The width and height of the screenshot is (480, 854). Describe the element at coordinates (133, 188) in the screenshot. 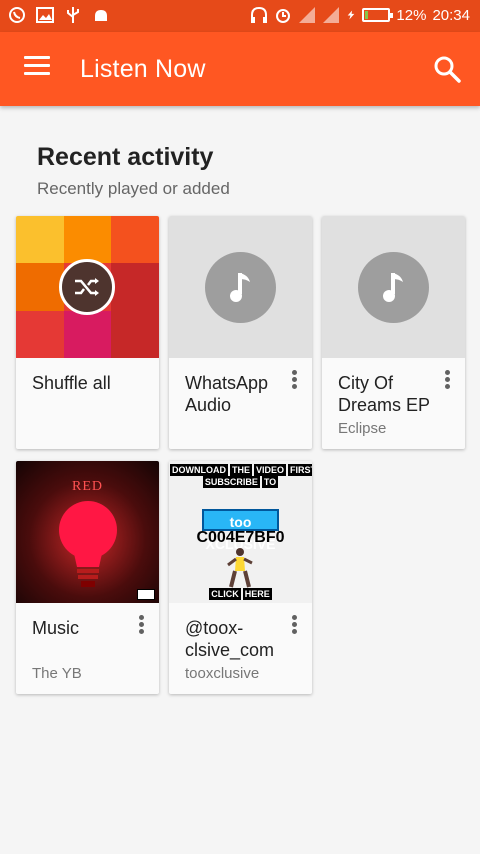

I see `section-subtitle: Recently played or added` at that location.